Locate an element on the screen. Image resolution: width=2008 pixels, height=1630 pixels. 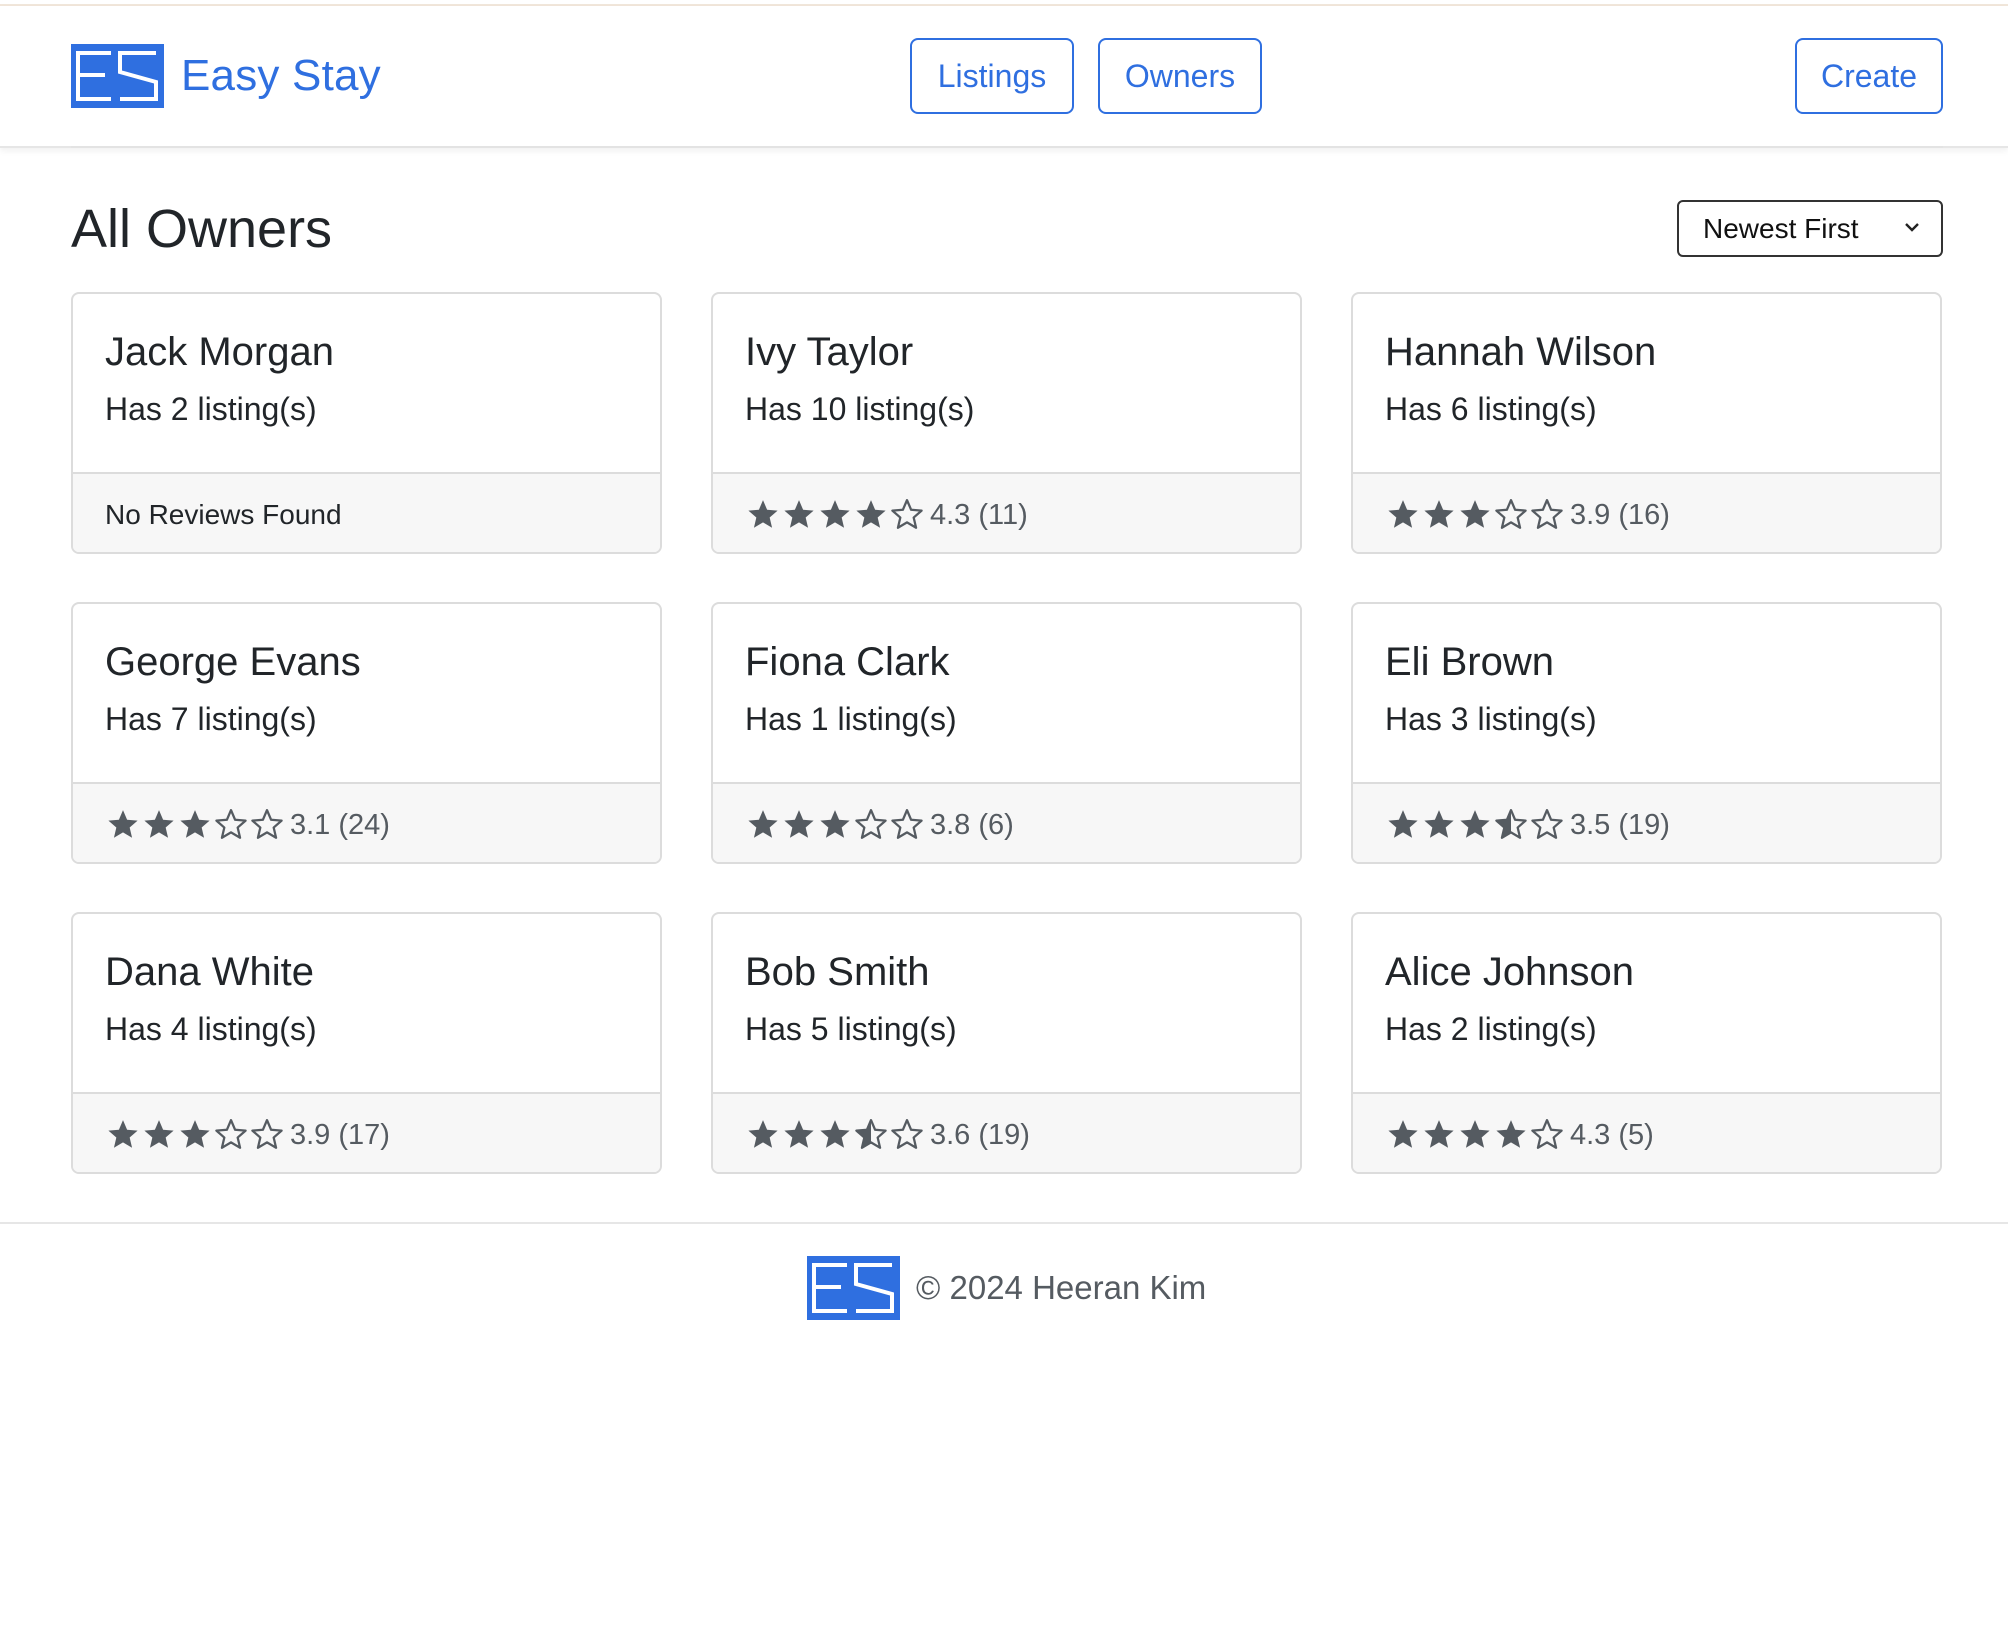
brand-link: Easy Stay is located at coordinates (226, 76).